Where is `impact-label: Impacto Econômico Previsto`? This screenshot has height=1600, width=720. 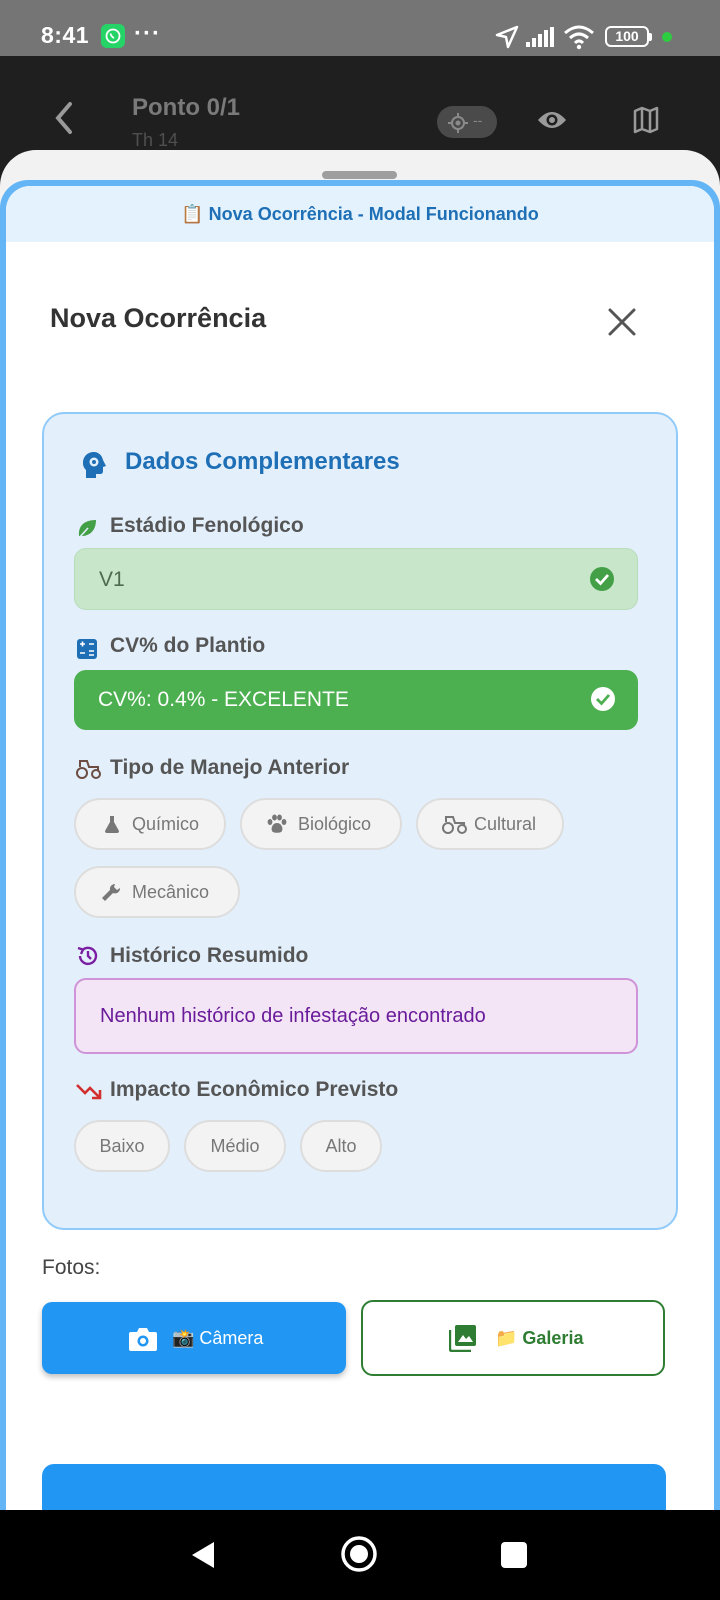 impact-label: Impacto Econômico Previsto is located at coordinates (254, 1089).